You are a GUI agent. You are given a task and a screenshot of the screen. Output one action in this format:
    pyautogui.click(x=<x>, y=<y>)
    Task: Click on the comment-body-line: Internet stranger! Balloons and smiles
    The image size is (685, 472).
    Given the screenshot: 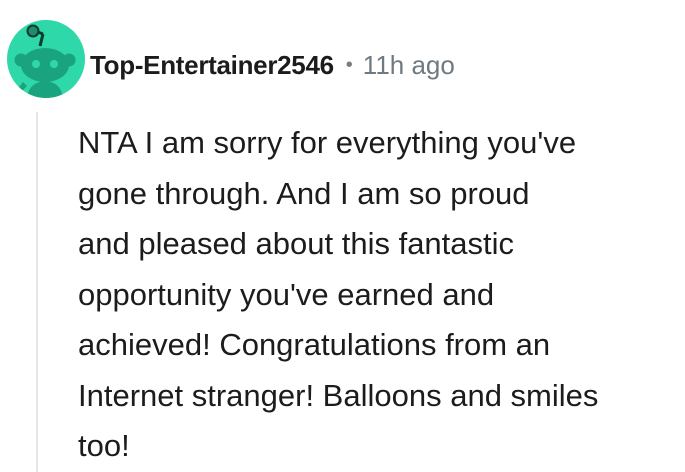 What is the action you would take?
    pyautogui.click(x=338, y=395)
    